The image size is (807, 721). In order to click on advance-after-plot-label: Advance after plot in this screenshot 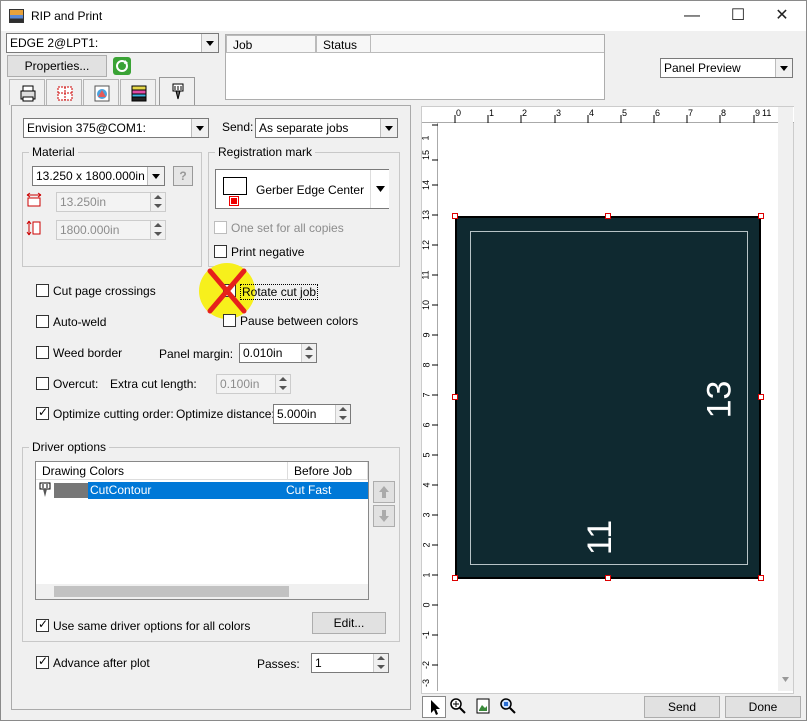, I will do `click(101, 663)`.